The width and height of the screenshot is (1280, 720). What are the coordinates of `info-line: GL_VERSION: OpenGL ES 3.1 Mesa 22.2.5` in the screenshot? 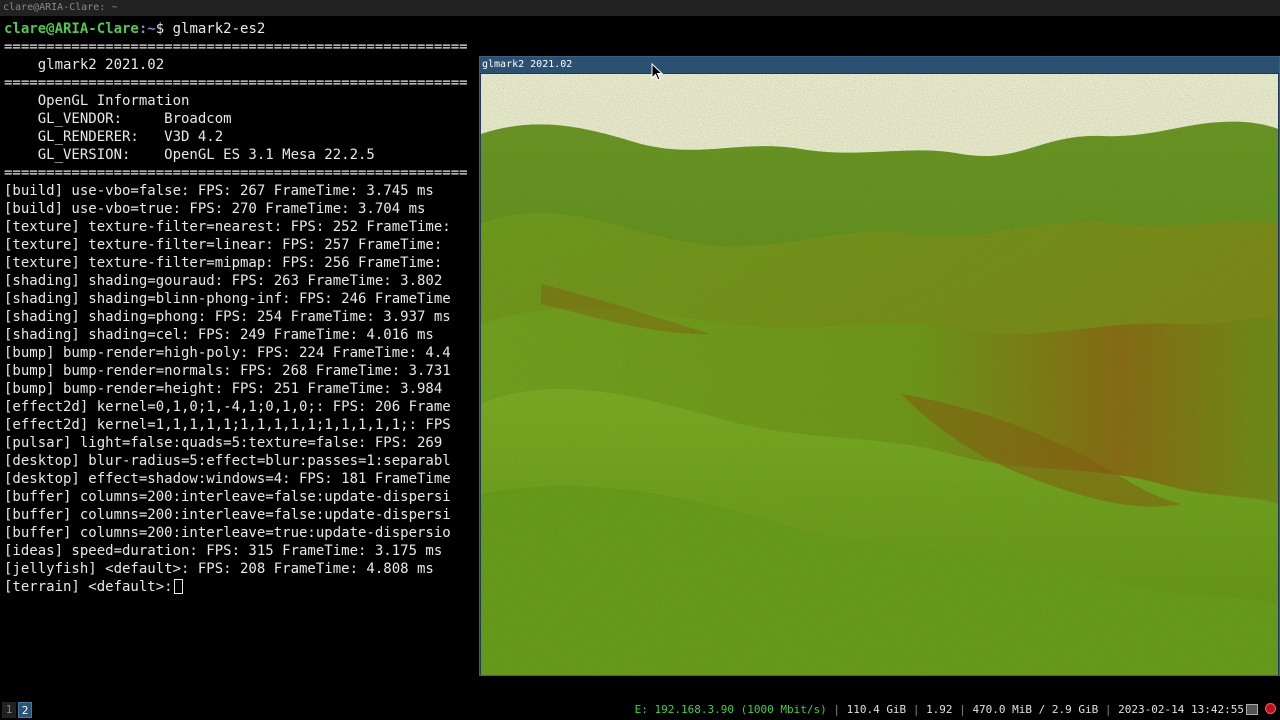 It's located at (189, 155).